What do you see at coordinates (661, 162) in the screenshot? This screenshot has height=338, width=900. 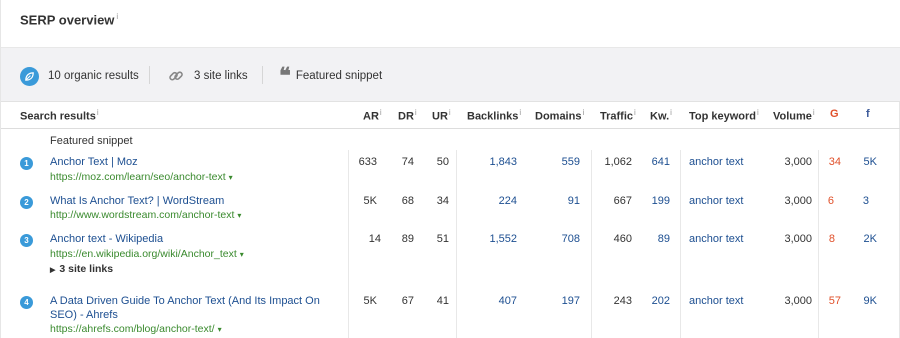 I see `kw-value: 641` at bounding box center [661, 162].